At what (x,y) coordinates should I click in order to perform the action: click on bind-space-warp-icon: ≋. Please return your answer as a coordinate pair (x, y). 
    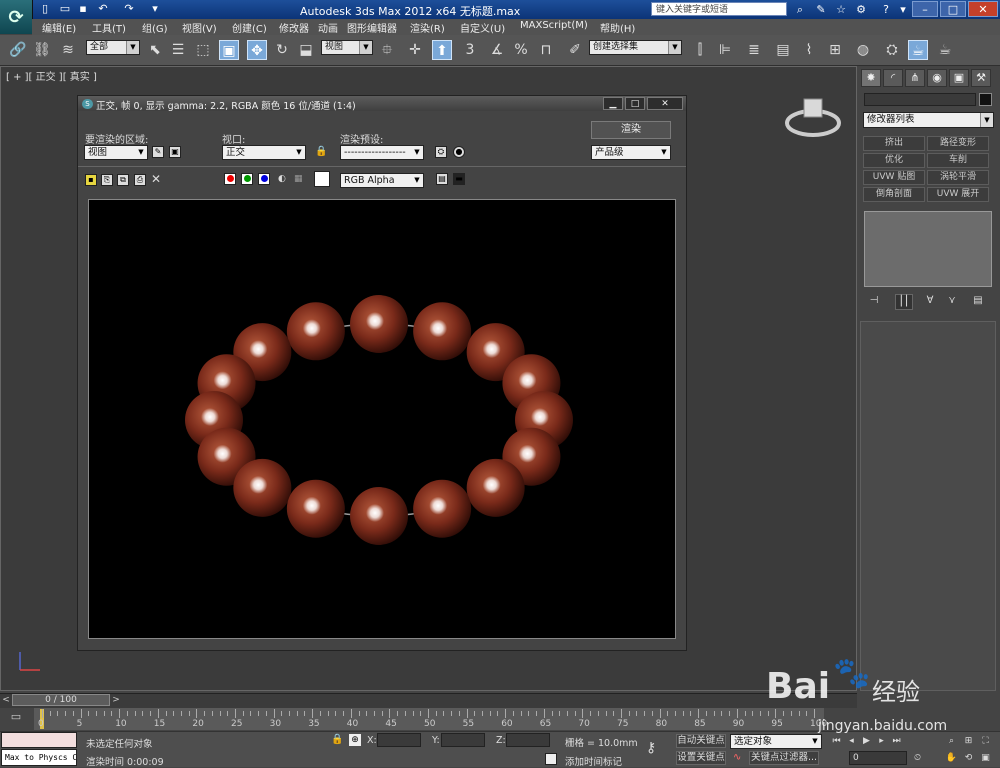
    Looking at the image, I should click on (68, 50).